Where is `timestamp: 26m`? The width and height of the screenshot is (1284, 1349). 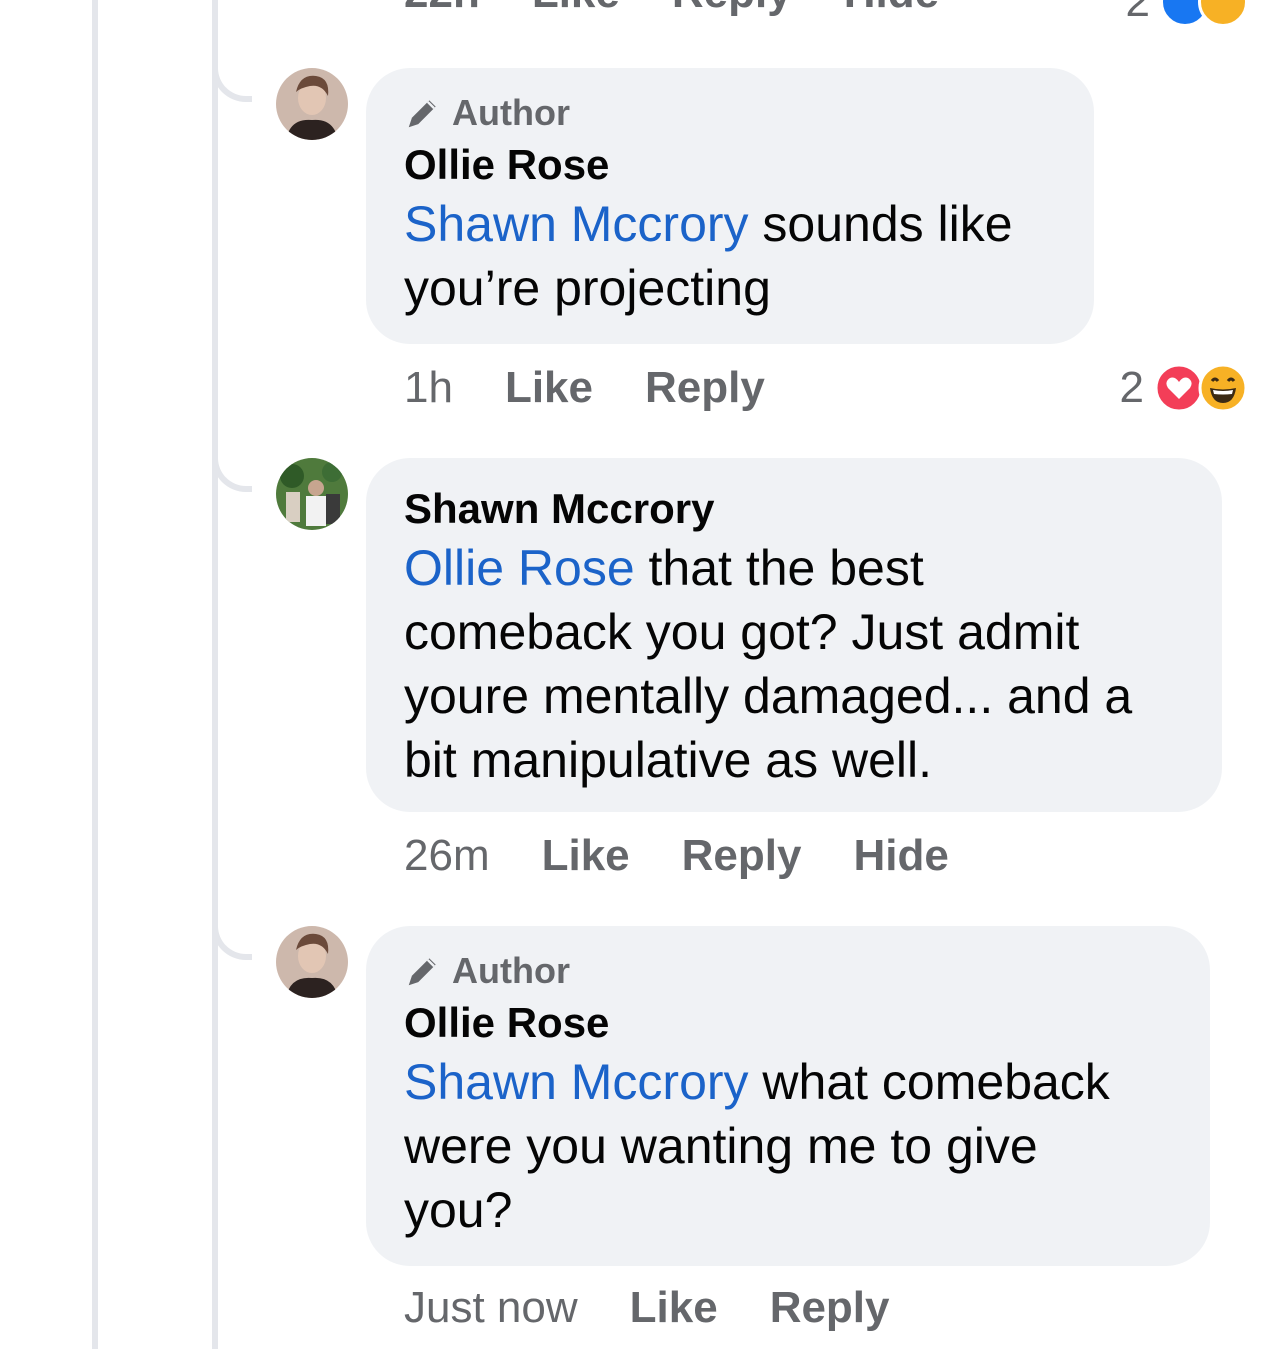
timestamp: 26m is located at coordinates (447, 856).